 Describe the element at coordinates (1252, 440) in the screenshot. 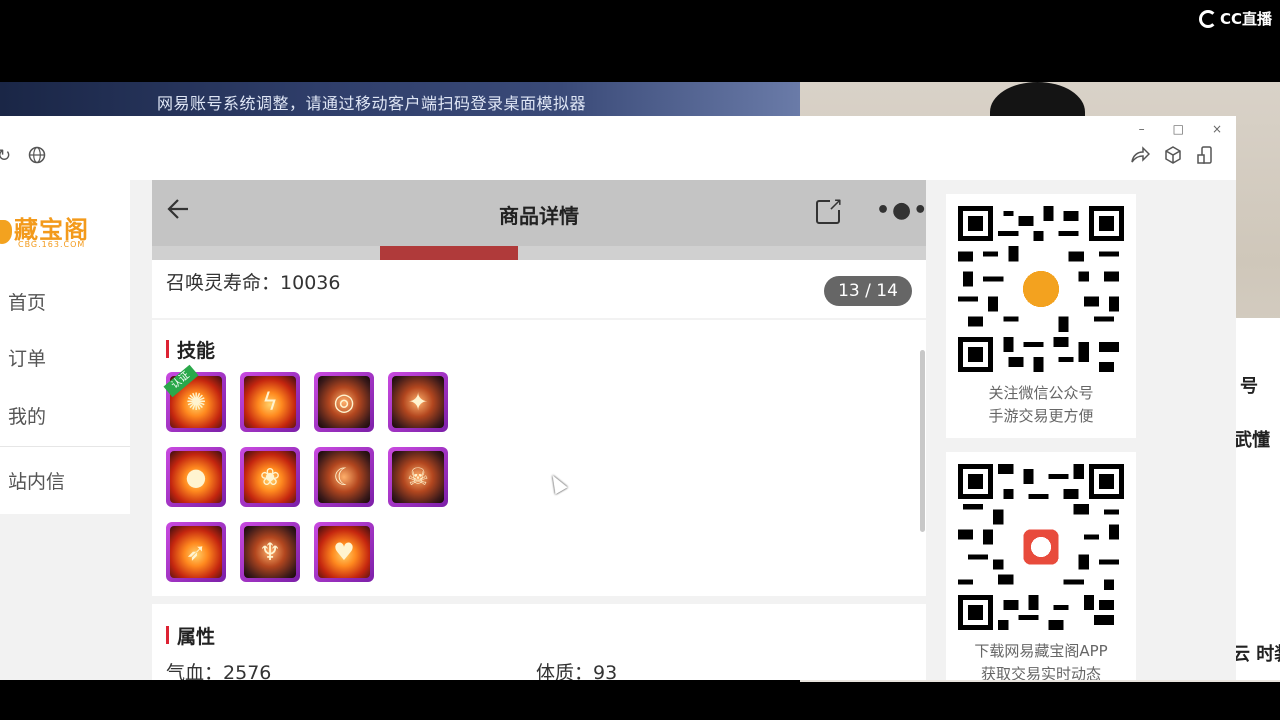

I see `background-label: 武懂` at that location.